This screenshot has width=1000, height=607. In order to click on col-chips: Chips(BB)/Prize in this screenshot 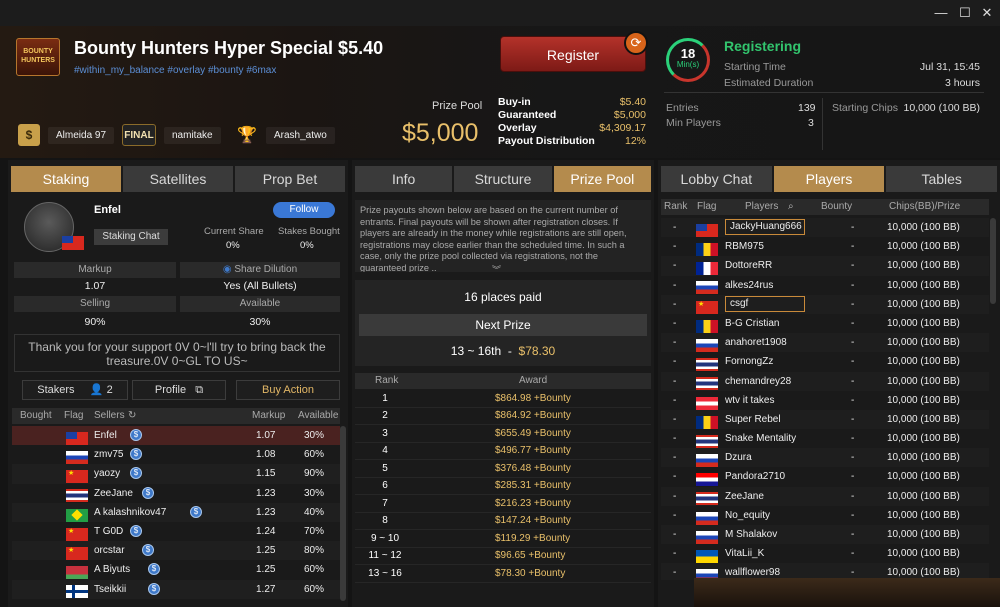, I will do `click(924, 207)`.